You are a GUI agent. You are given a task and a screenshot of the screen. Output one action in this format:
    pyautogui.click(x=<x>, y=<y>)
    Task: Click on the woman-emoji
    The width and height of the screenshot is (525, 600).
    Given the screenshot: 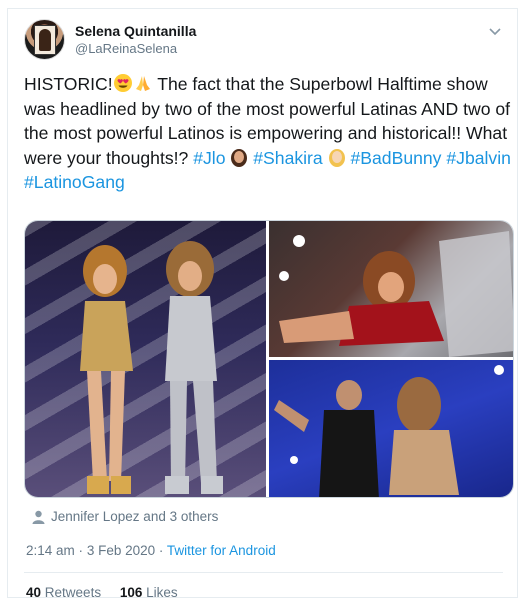 What is the action you would take?
    pyautogui.click(x=239, y=157)
    